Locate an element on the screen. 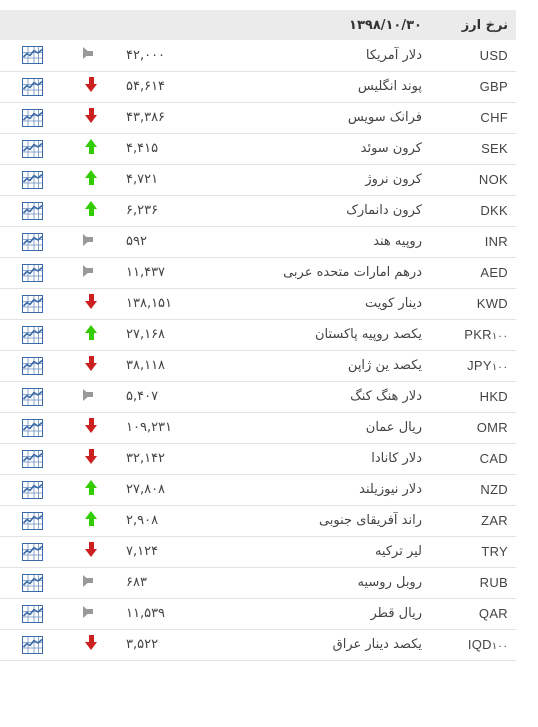  table-row: SEK کرون سوئد ۴,۴۱۵ is located at coordinates (258, 149).